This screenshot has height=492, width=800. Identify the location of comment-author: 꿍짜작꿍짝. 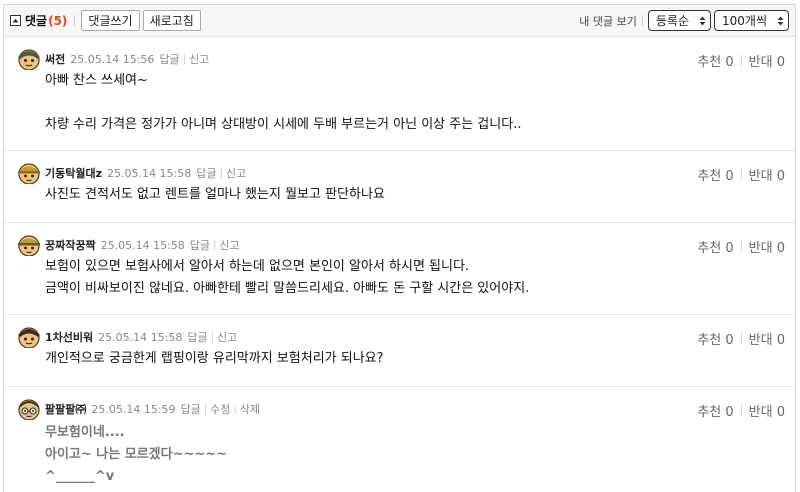
(70, 245).